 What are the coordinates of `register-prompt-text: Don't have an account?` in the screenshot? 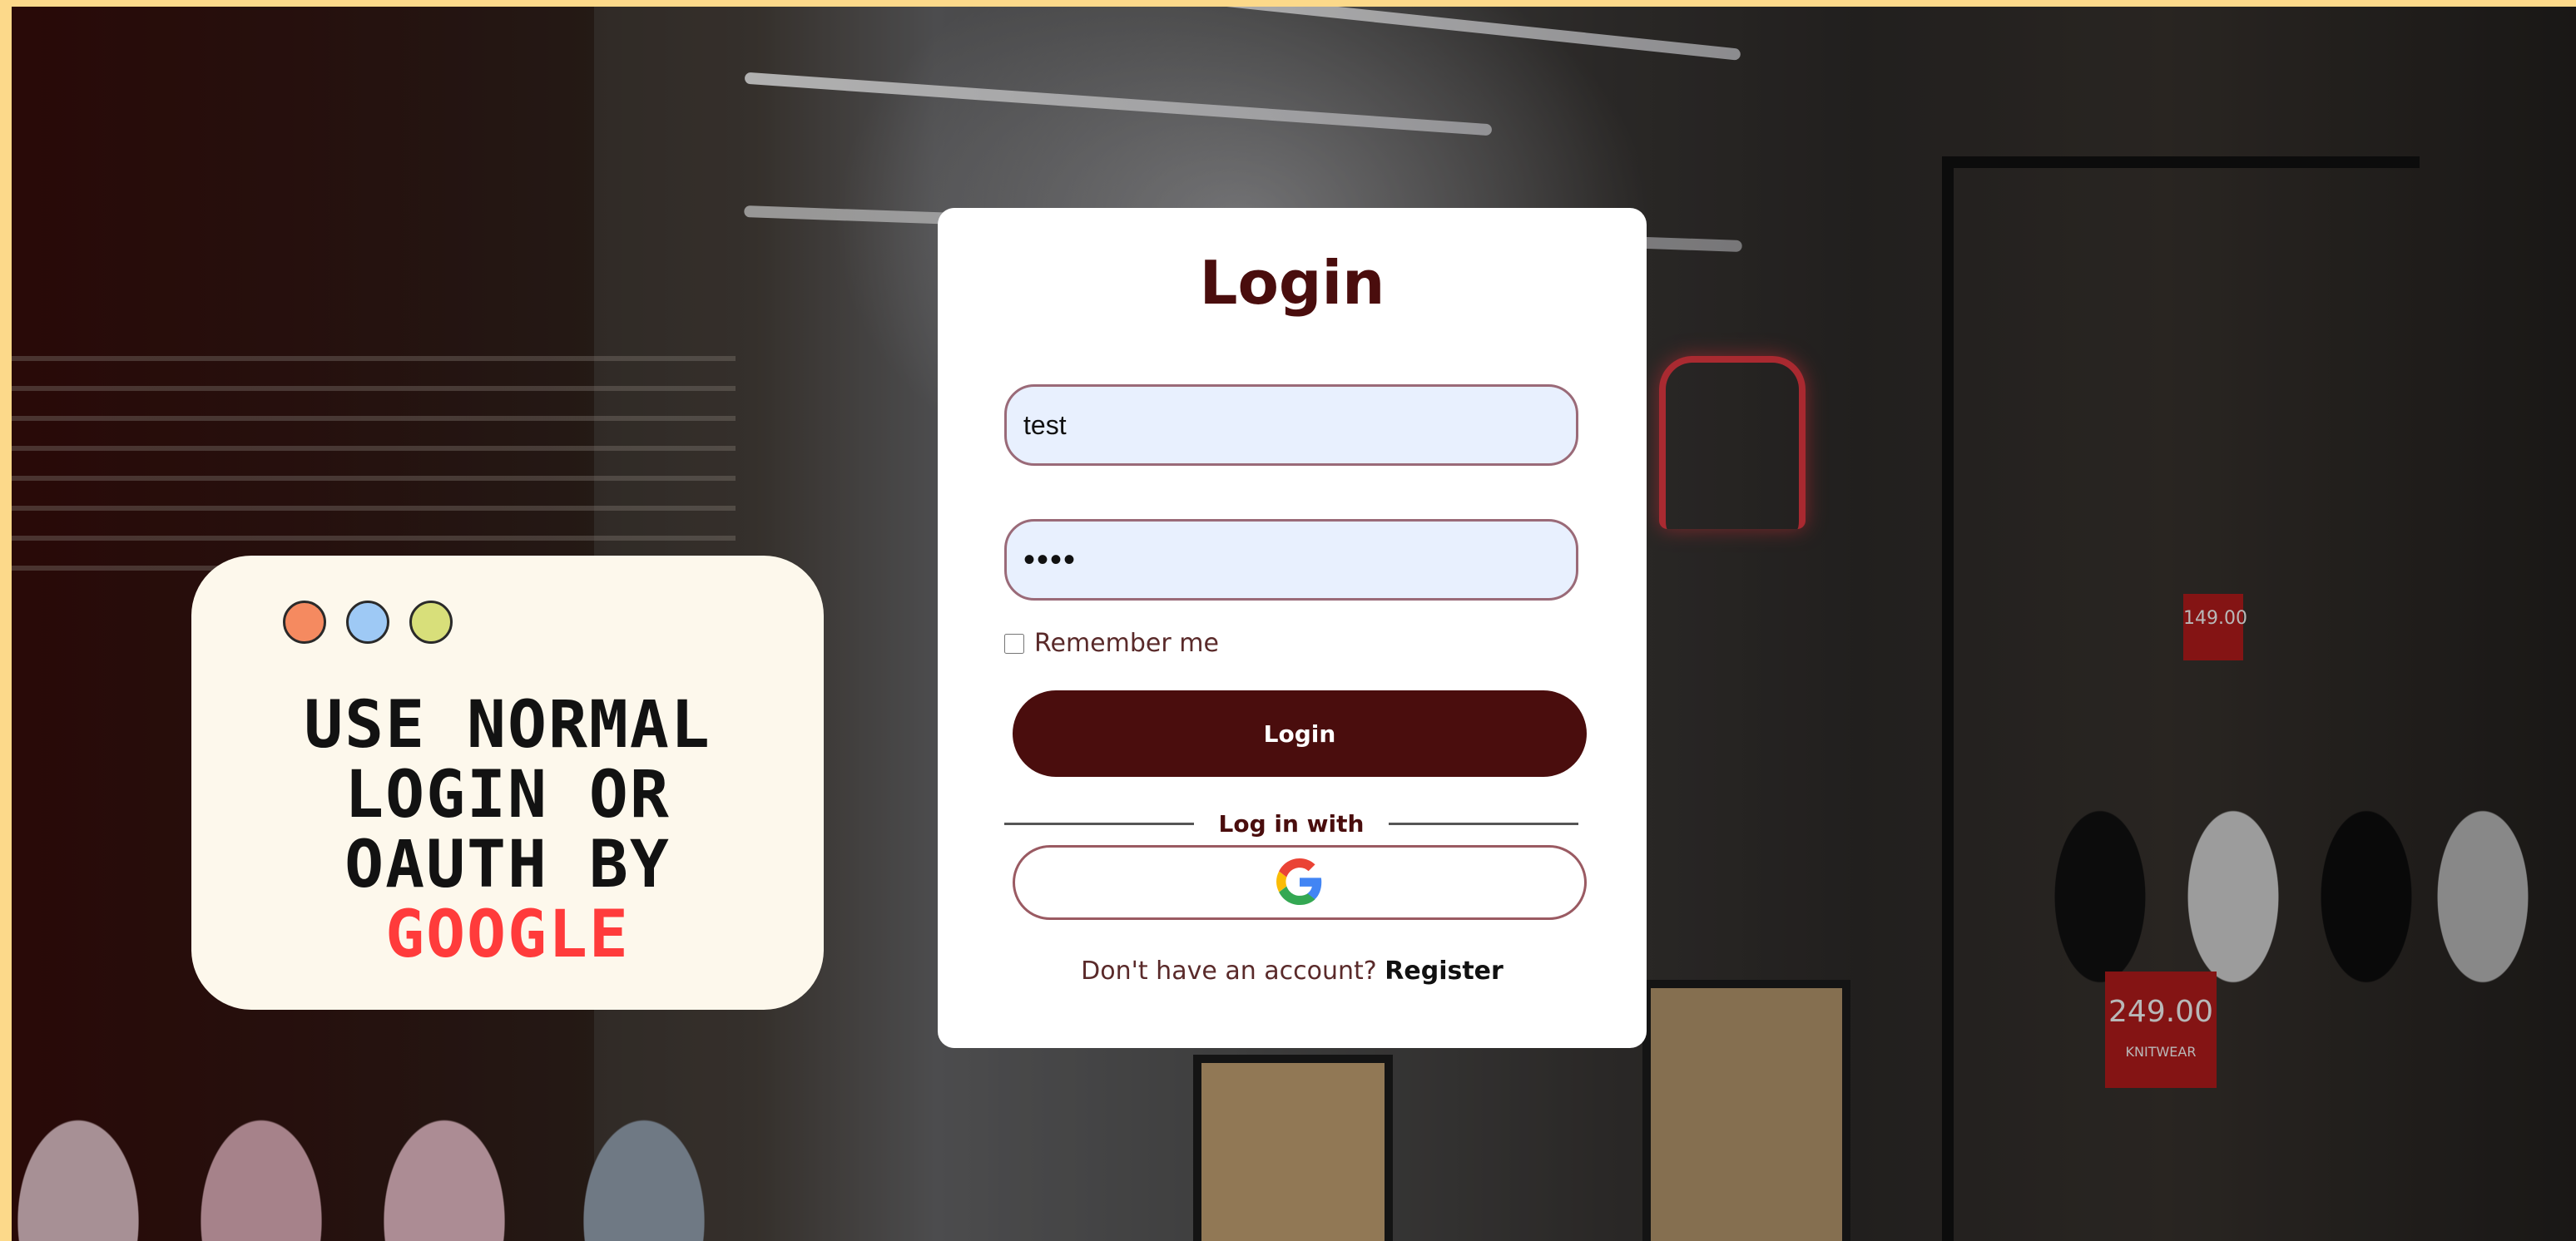 It's located at (1229, 971).